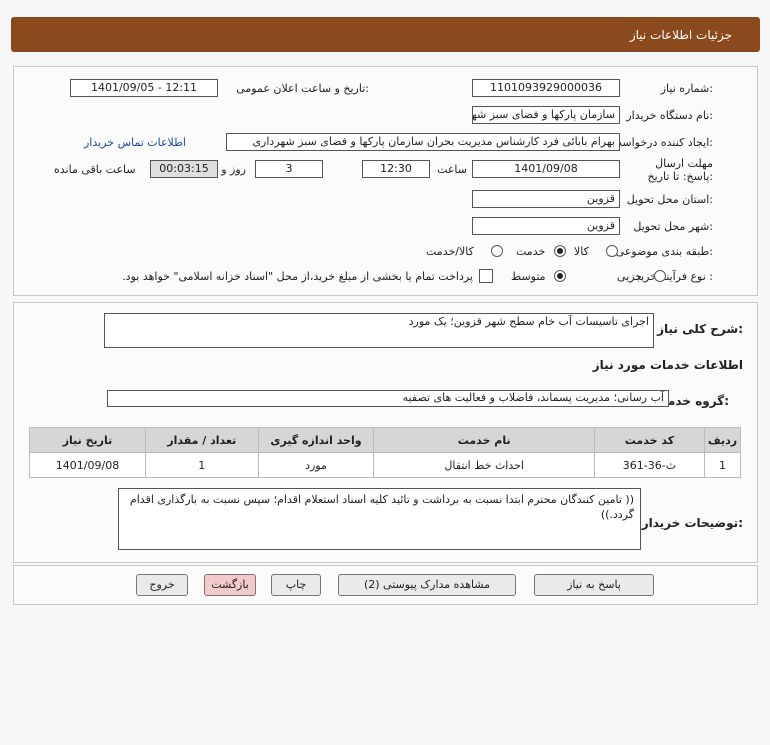 The height and width of the screenshot is (745, 770). Describe the element at coordinates (302, 88) in the screenshot. I see `announce-label: تاریخ و ساعت اعلان عمومی:` at that location.